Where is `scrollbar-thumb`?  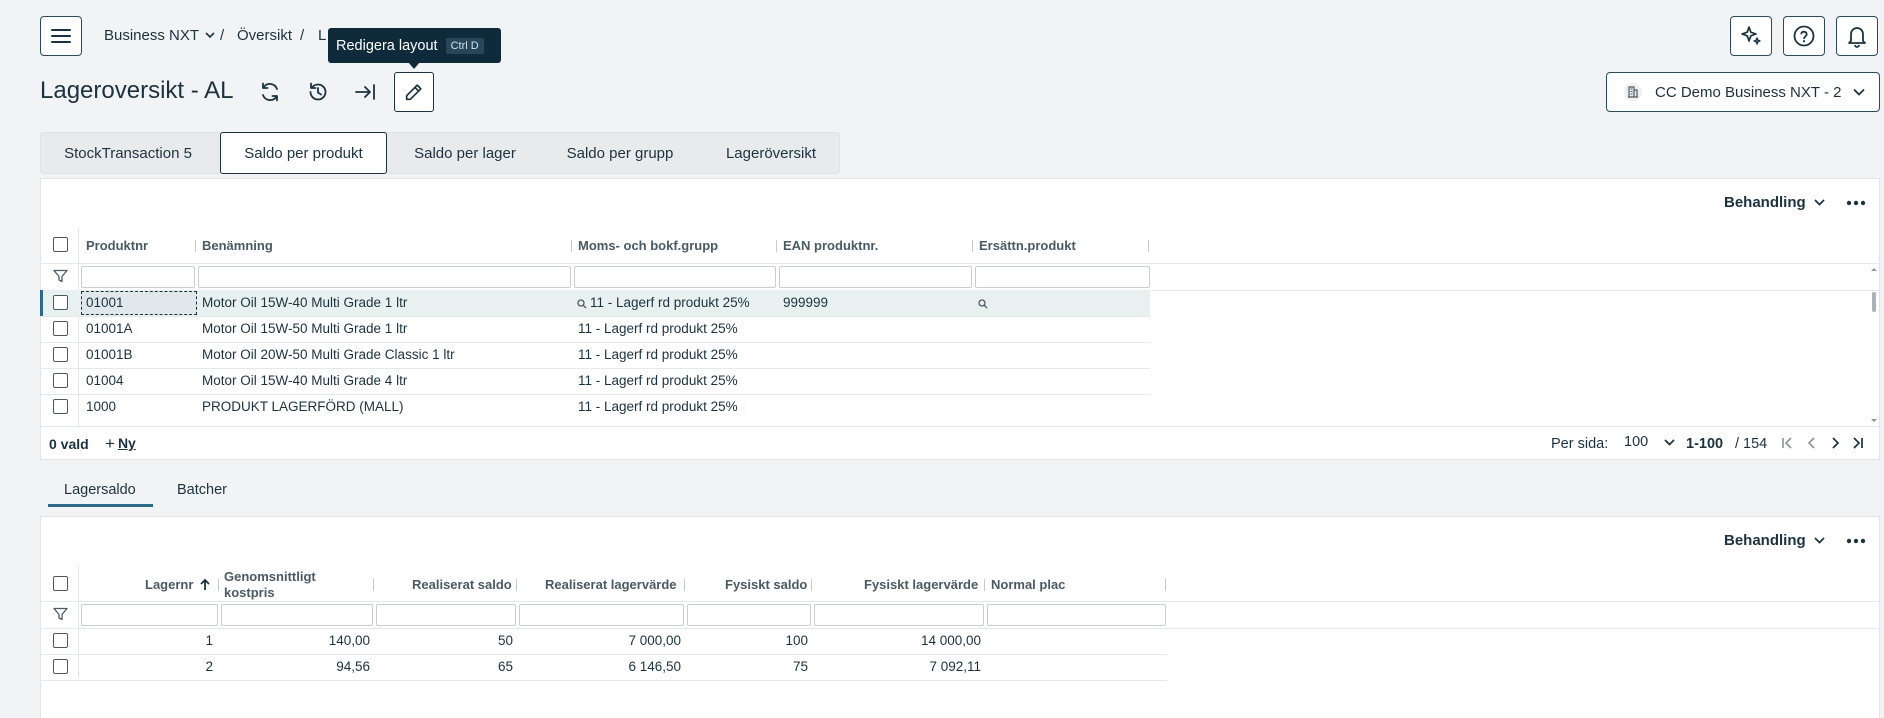
scrollbar-thumb is located at coordinates (1874, 302).